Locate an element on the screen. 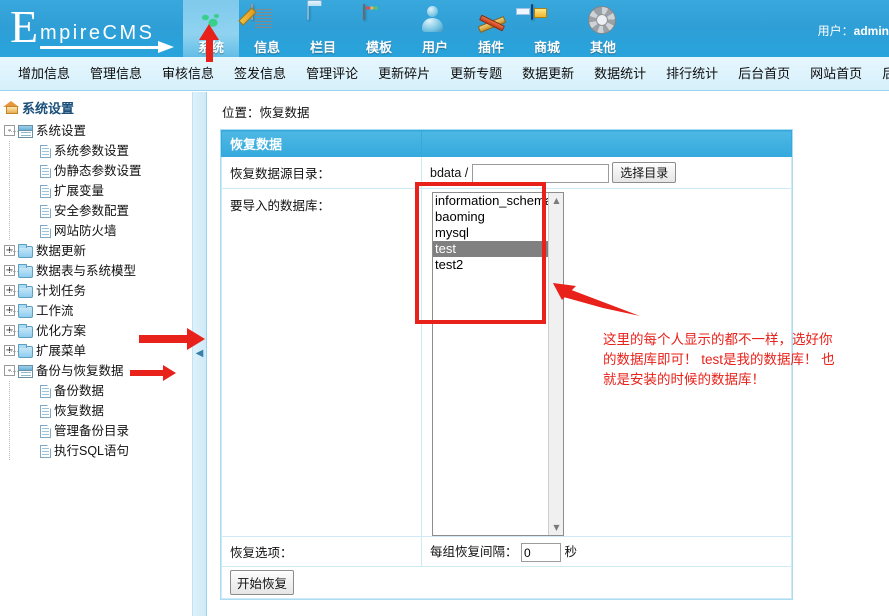 This screenshot has height=616, width=889. logo-text: mpireCMS is located at coordinates (97, 33).